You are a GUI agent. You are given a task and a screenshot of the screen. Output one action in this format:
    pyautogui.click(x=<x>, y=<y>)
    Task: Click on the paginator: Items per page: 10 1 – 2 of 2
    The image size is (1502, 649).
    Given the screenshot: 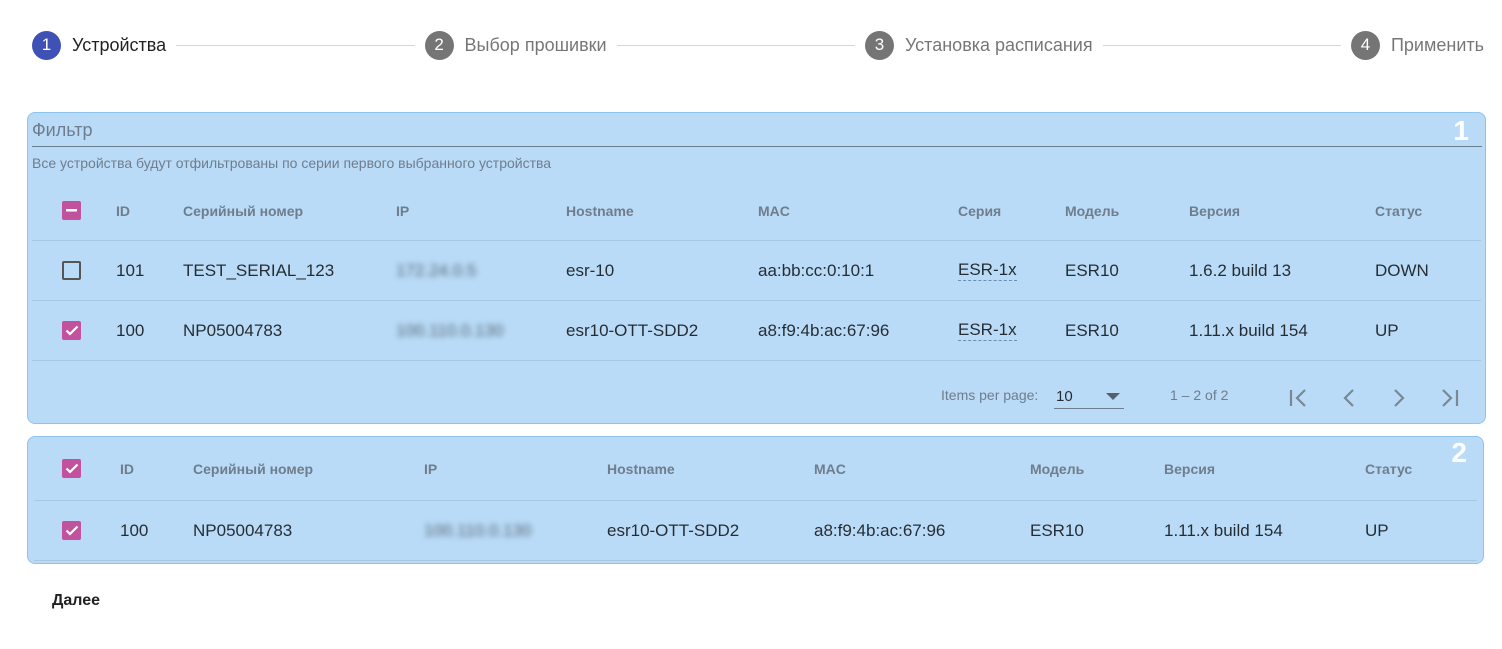 What is the action you would take?
    pyautogui.click(x=756, y=393)
    